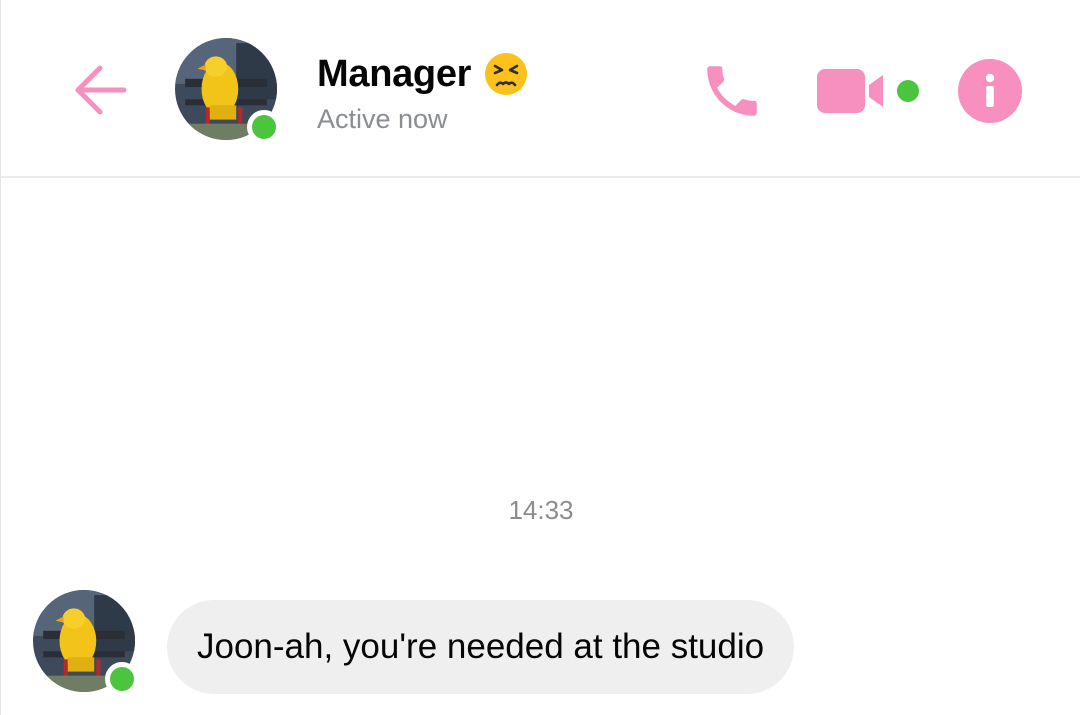 The height and width of the screenshot is (715, 1080). I want to click on arrow-left-icon, so click(101, 90).